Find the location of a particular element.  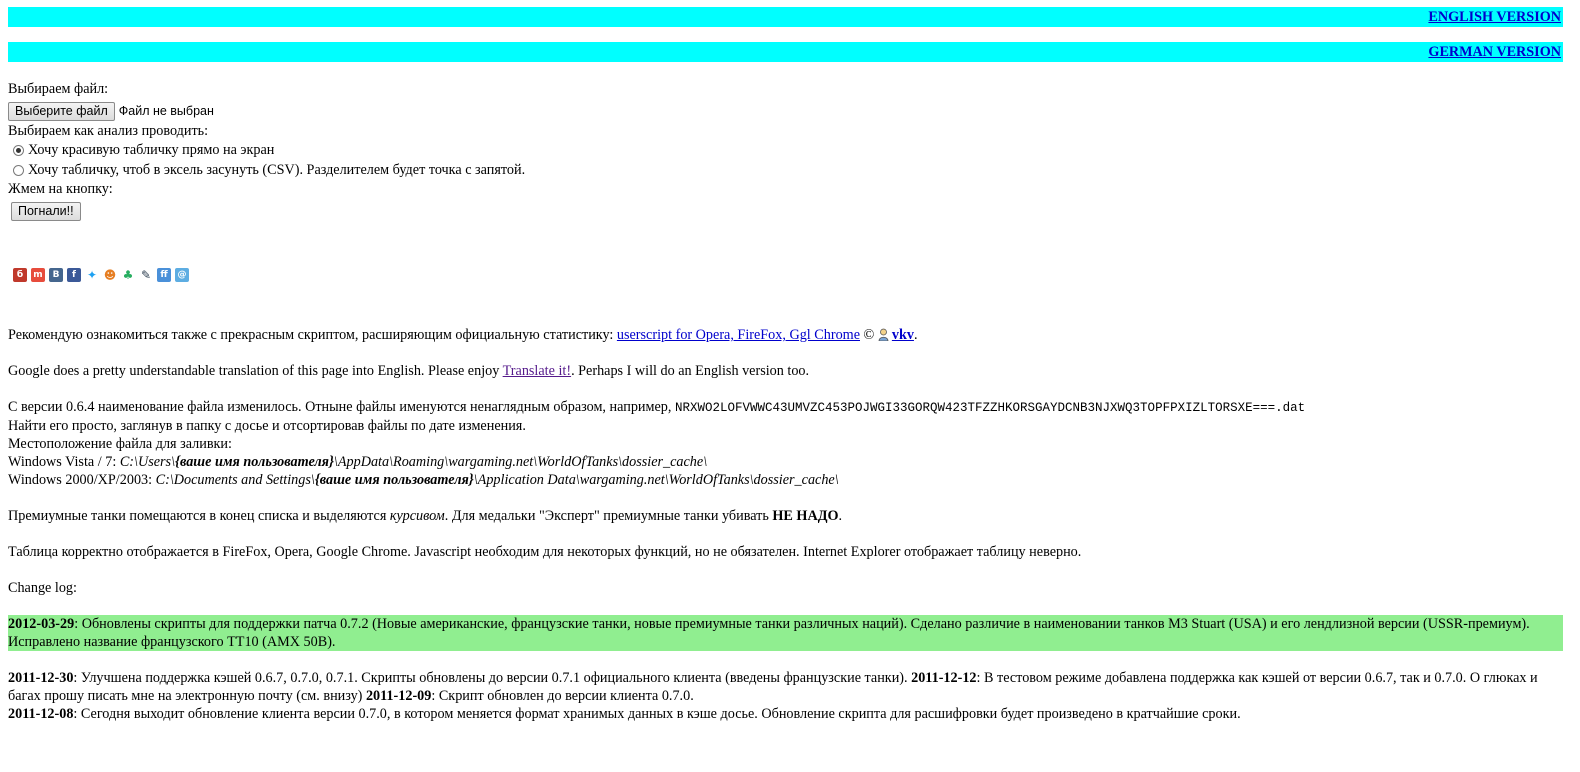

premium-end: . is located at coordinates (840, 516).